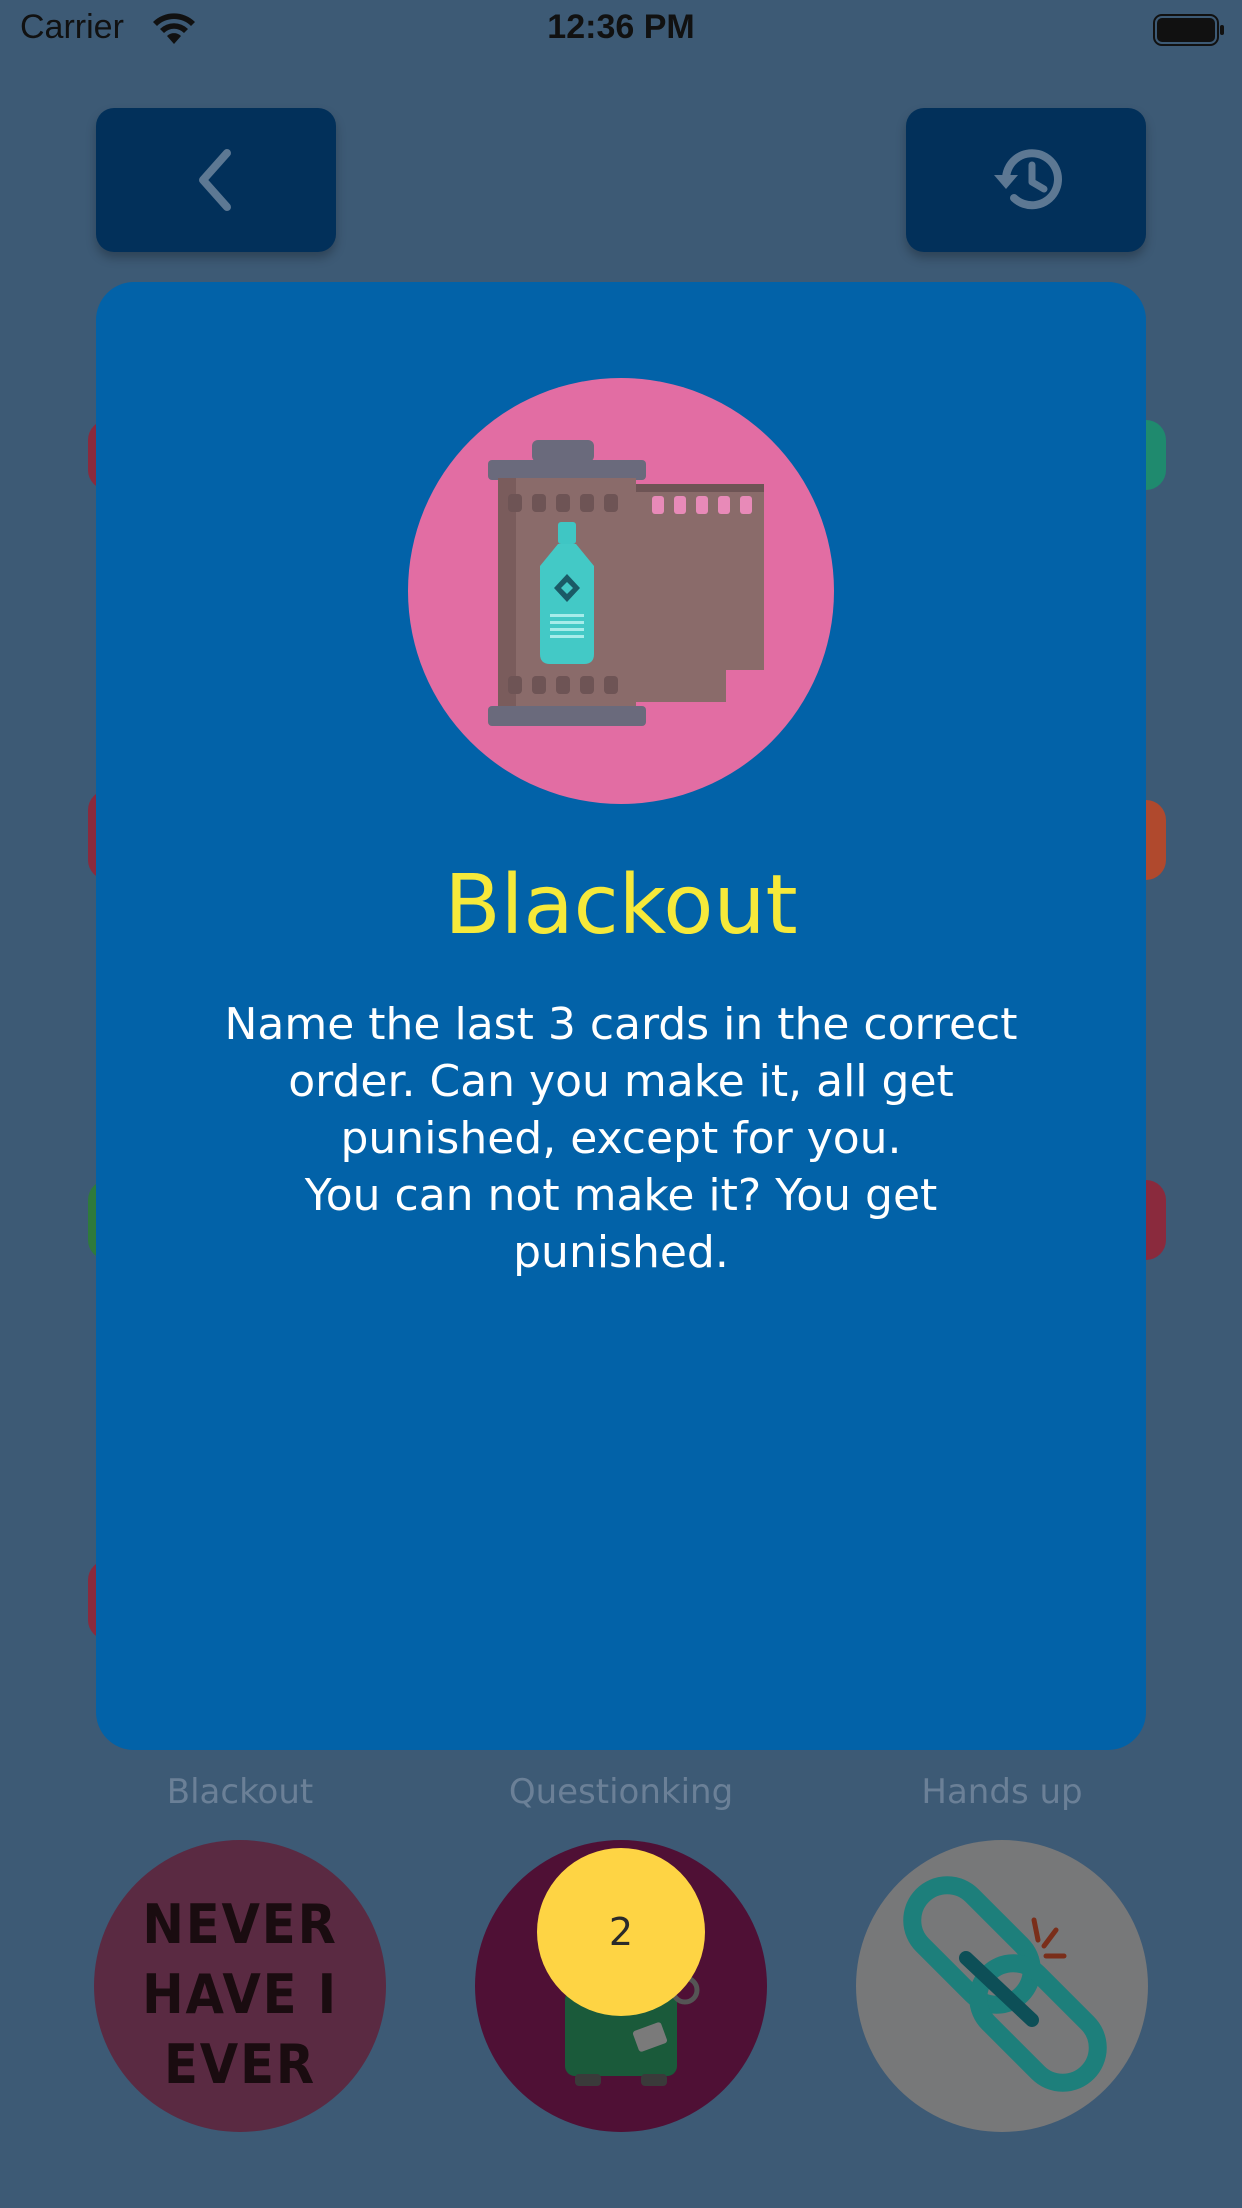 This screenshot has width=1242, height=2208. I want to click on card-title: Blackout, so click(621, 905).